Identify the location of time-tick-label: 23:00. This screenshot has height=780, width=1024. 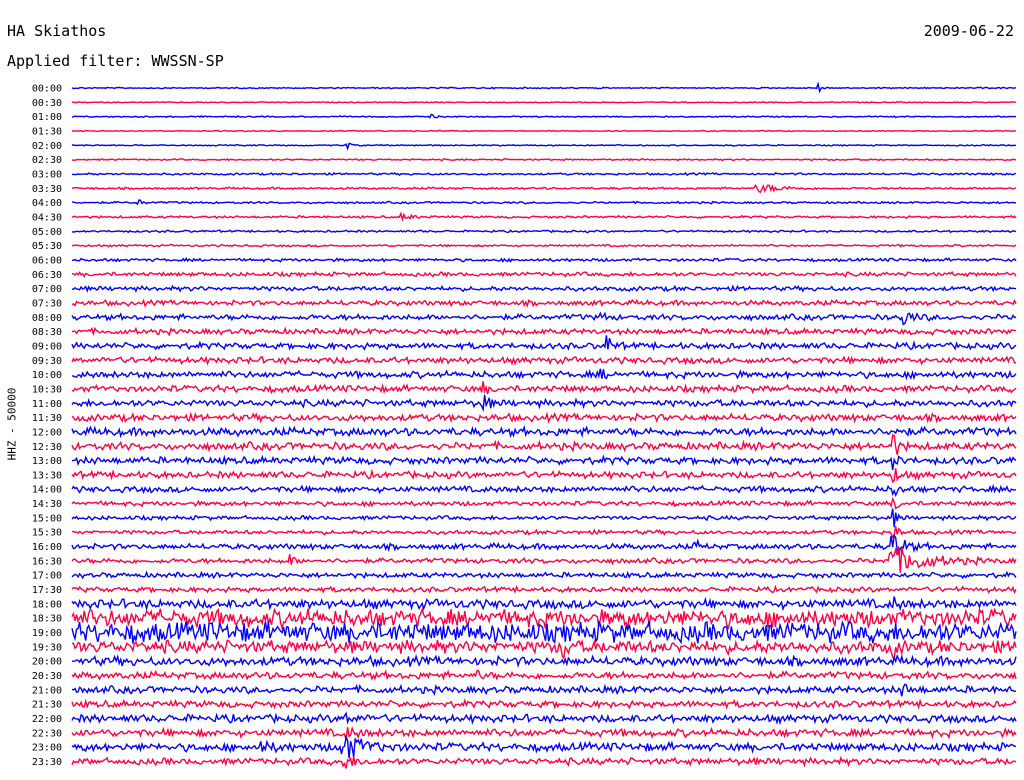
(47, 748).